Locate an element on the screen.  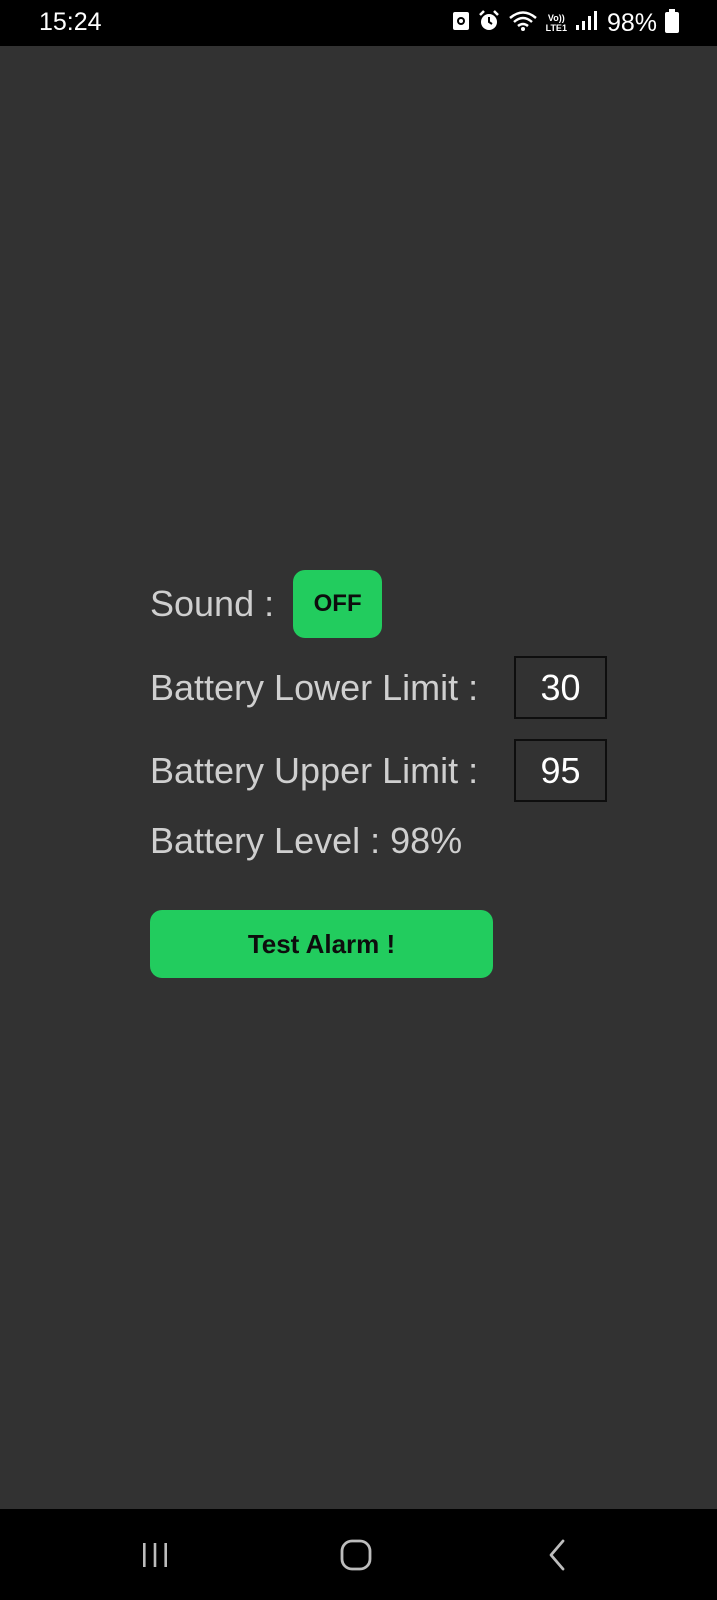
navigation-bar is located at coordinates (358, 1554).